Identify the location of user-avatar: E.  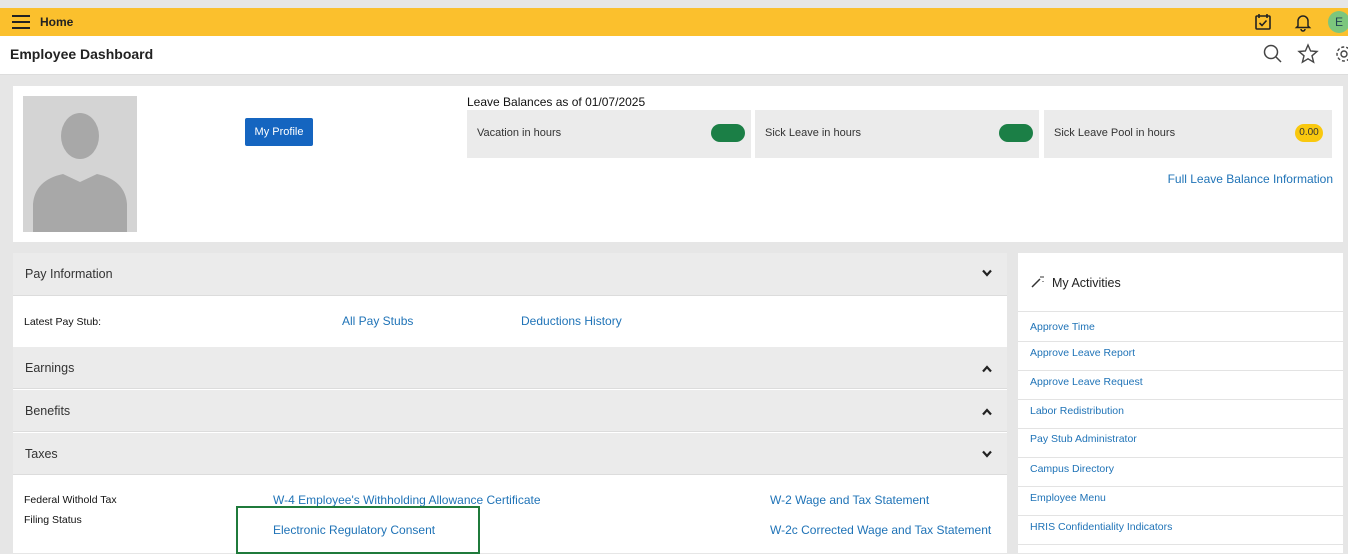
(1338, 22).